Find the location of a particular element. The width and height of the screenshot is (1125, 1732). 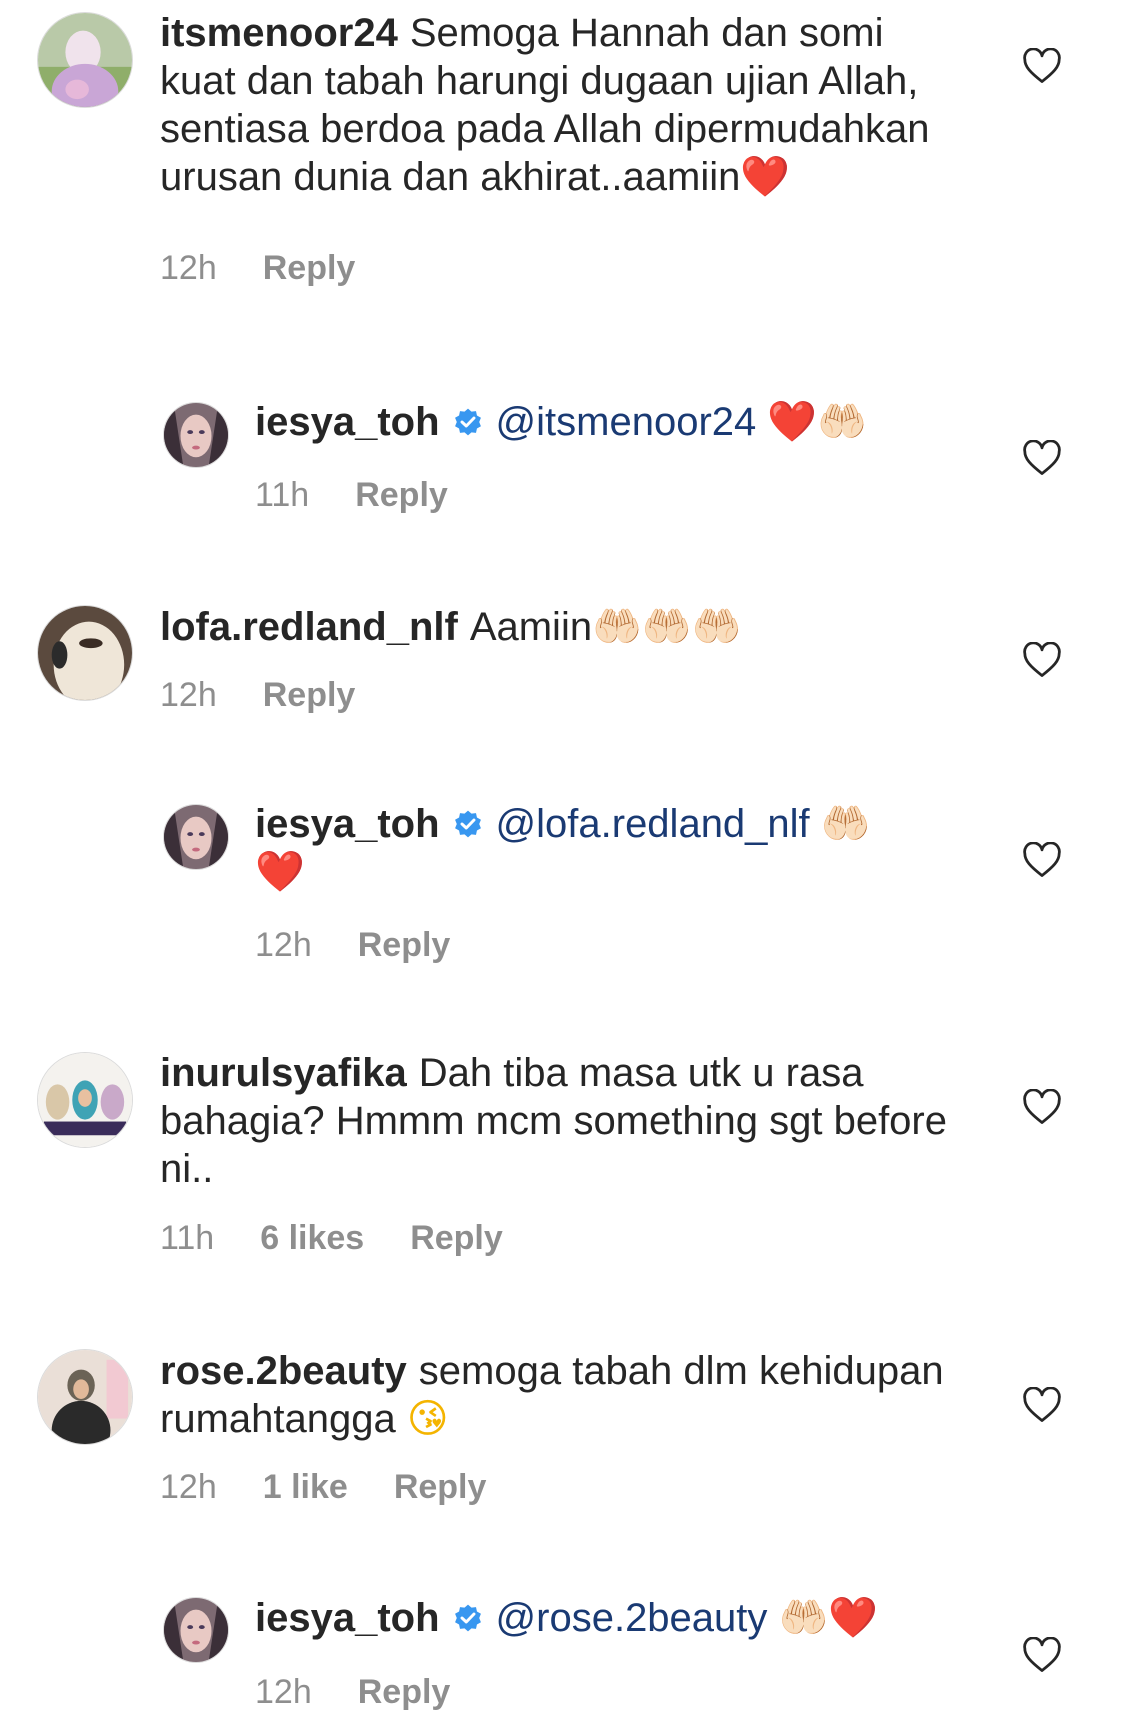

comment-emoji: 🤲🏻🤲🏻🤲🏻 is located at coordinates (667, 627).